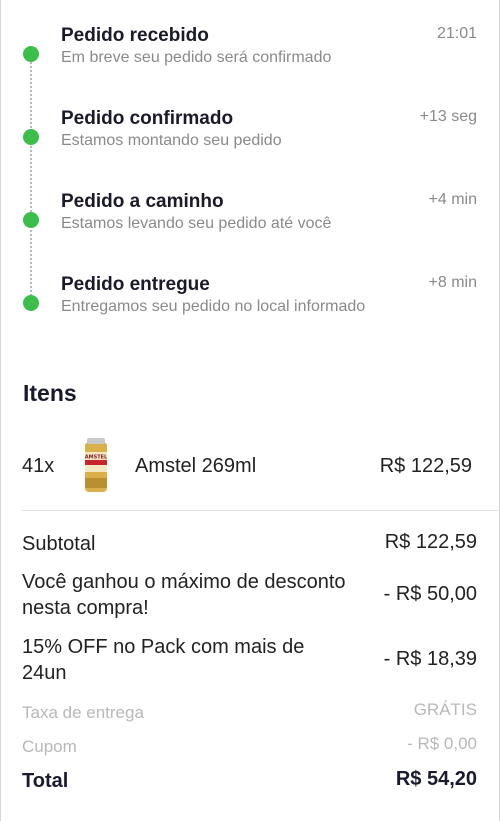 The width and height of the screenshot is (500, 821). Describe the element at coordinates (445, 709) in the screenshot. I see `delivery-fee-value: GRÁTIS` at that location.